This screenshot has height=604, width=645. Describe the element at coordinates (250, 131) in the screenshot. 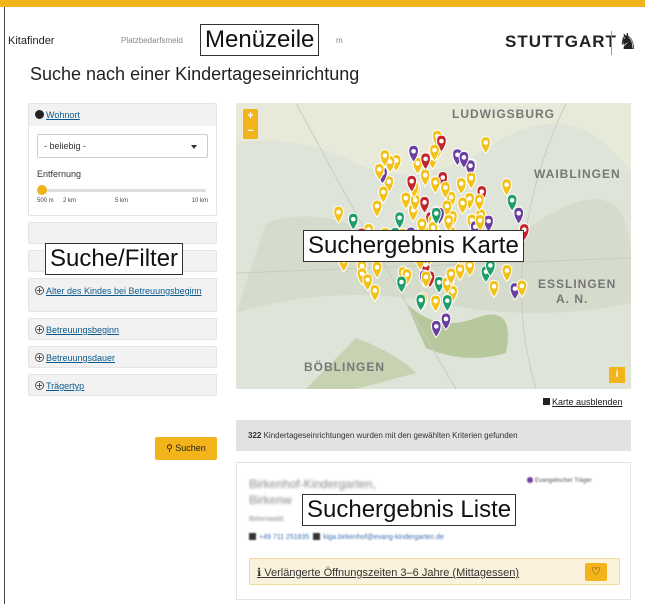

I see `zoom-out-button: −` at that location.